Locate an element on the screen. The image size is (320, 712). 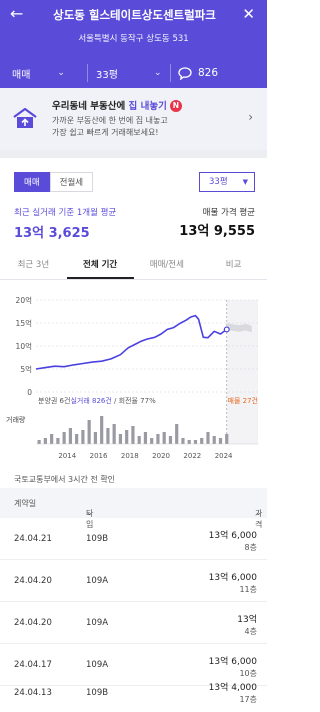
last-trade-marker is located at coordinates (226, 329).